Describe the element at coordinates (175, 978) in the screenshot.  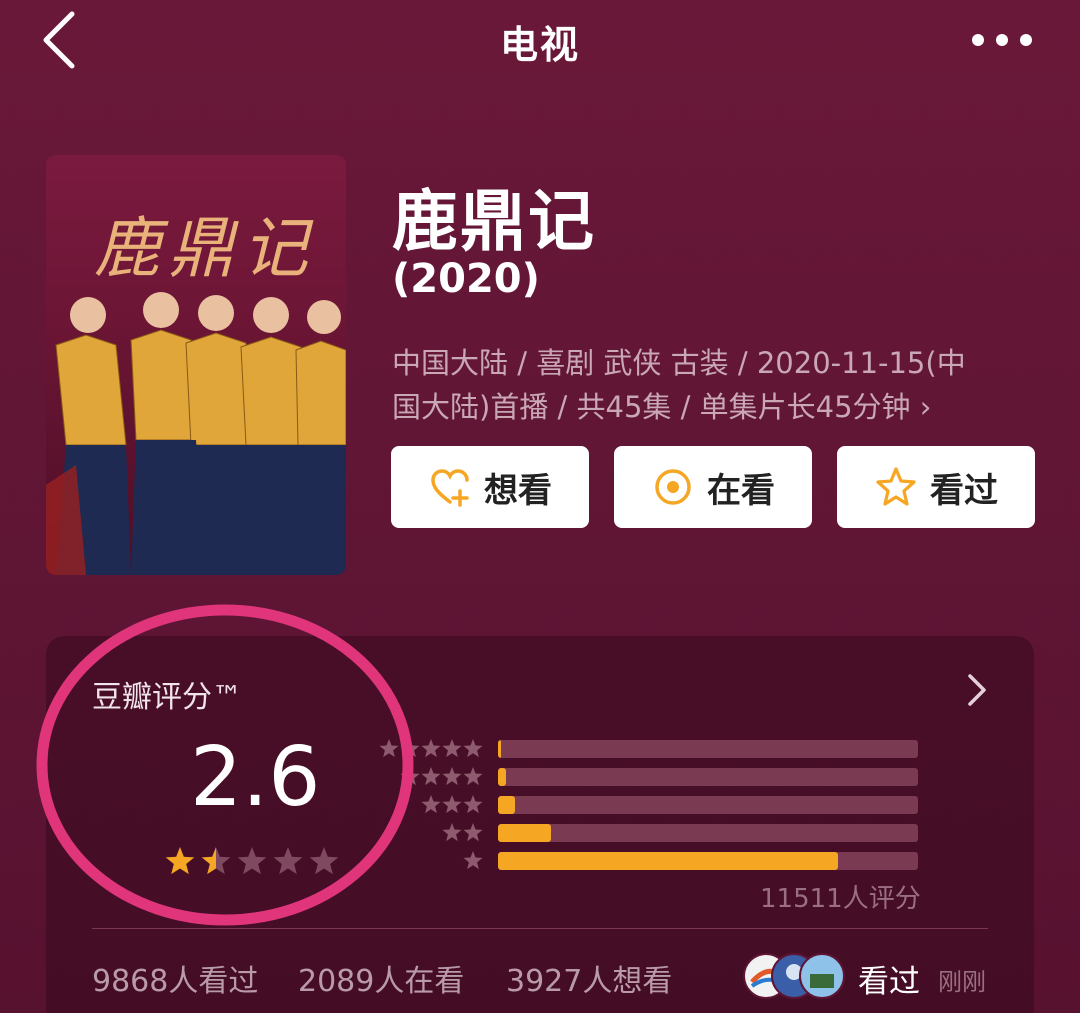
I see `watched-count: 9868人看过` at that location.